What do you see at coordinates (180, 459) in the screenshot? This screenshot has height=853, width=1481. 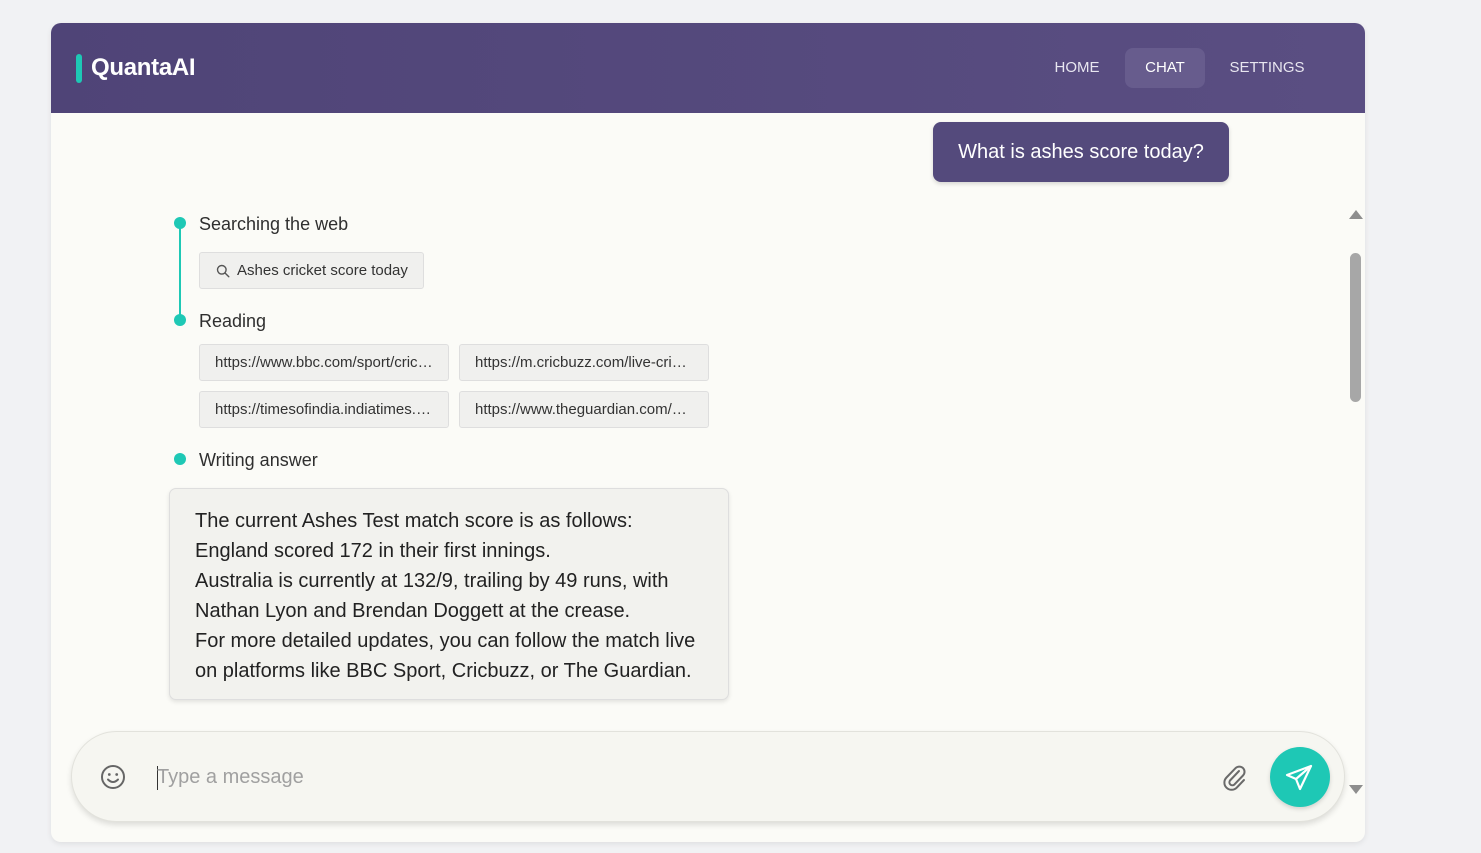 I see `step-dot-writing` at bounding box center [180, 459].